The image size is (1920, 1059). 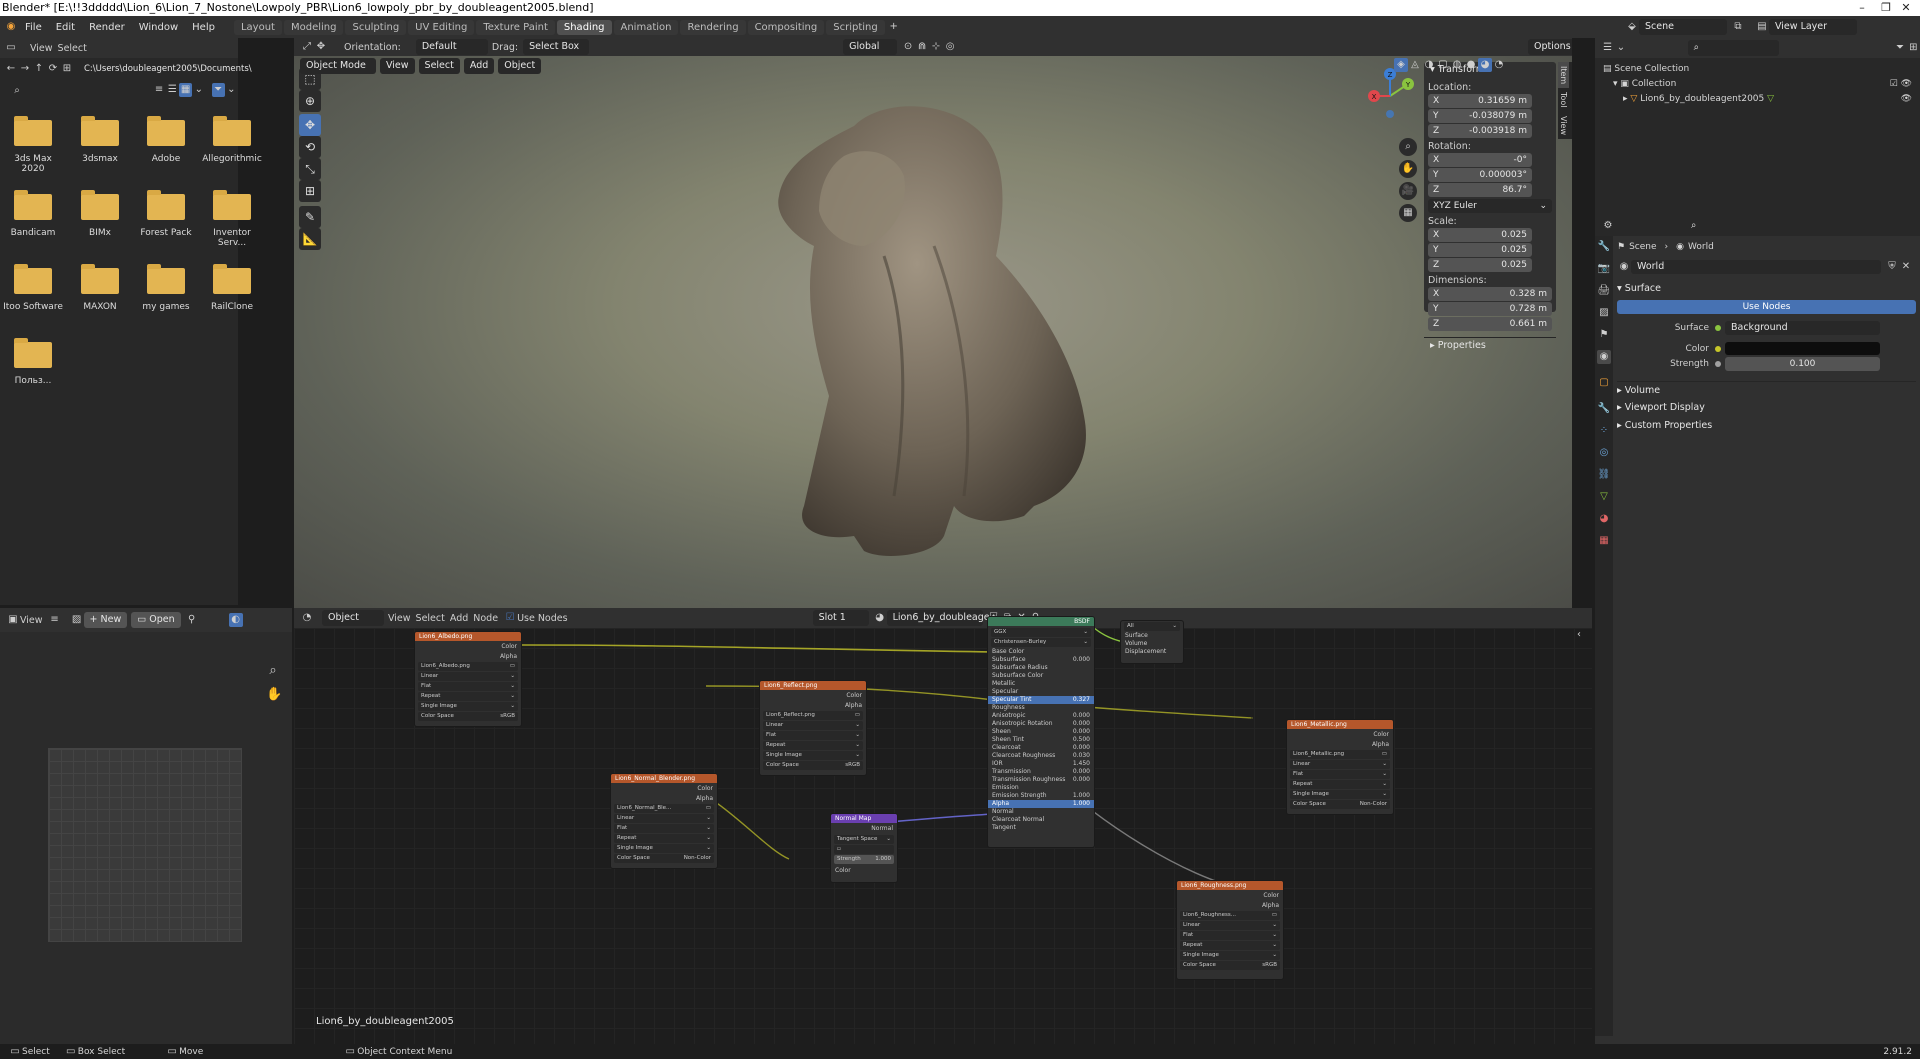 What do you see at coordinates (307, 47) in the screenshot?
I see `active-tool-icon: ⤢` at bounding box center [307, 47].